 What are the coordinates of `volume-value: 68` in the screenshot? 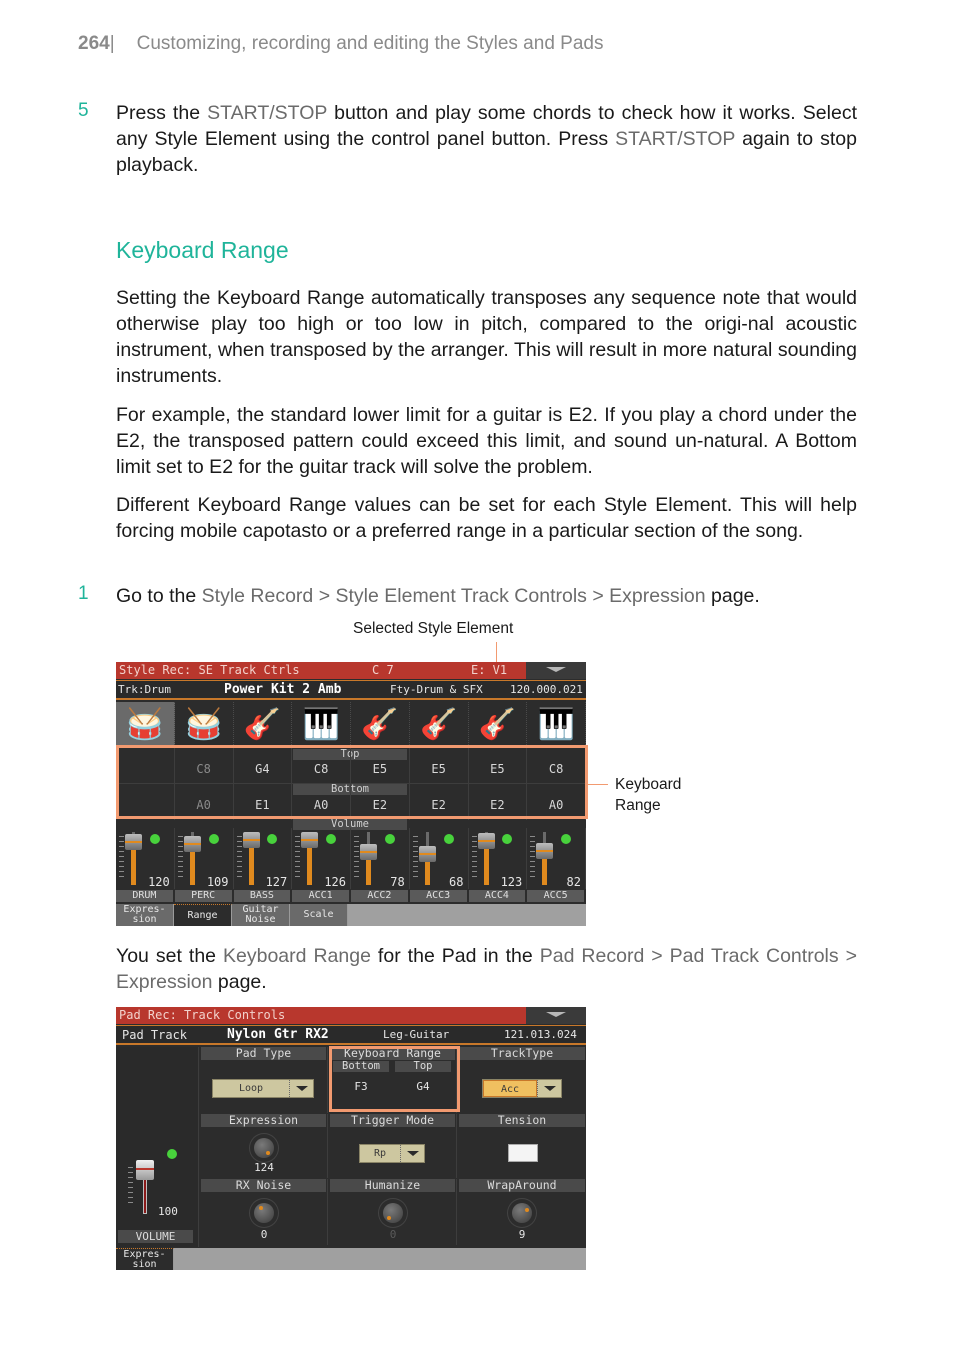 It's located at (456, 882).